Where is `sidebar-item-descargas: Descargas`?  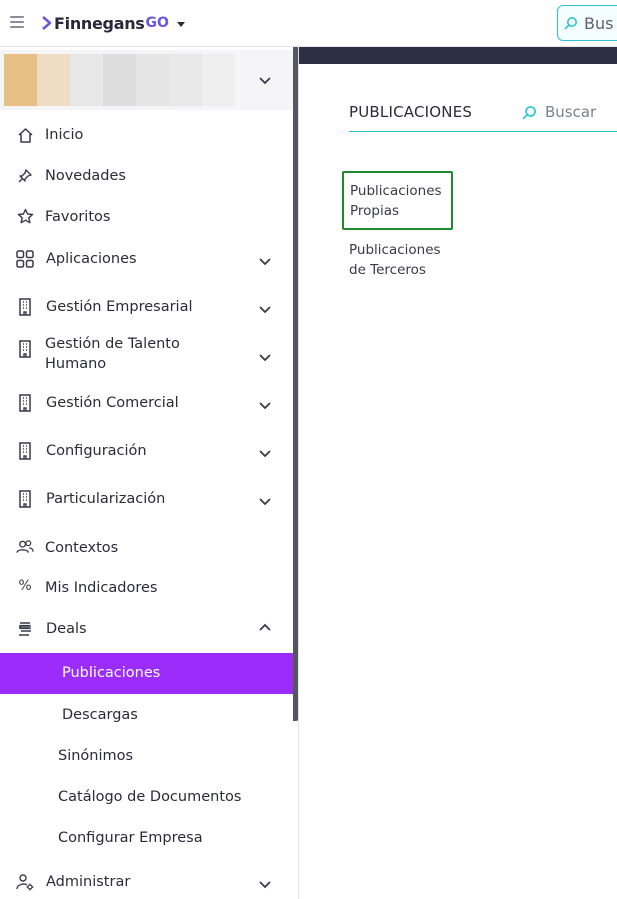 sidebar-item-descargas: Descargas is located at coordinates (146, 715).